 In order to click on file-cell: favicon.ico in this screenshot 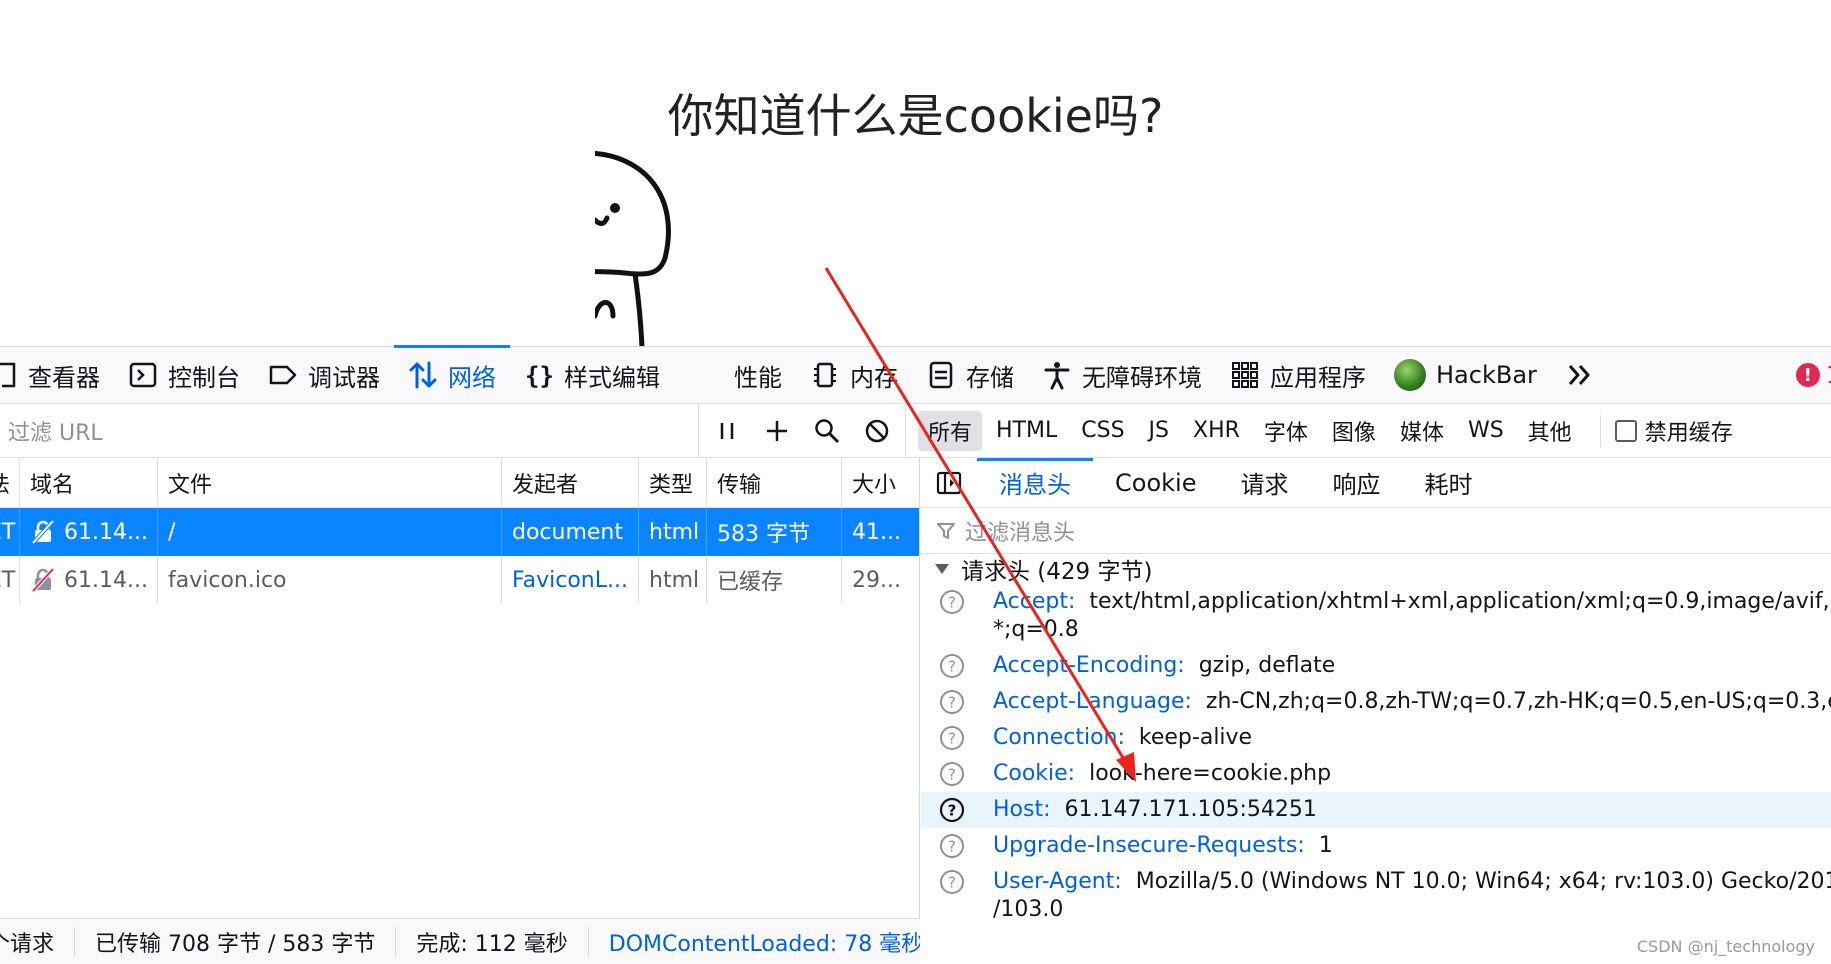, I will do `click(330, 580)`.